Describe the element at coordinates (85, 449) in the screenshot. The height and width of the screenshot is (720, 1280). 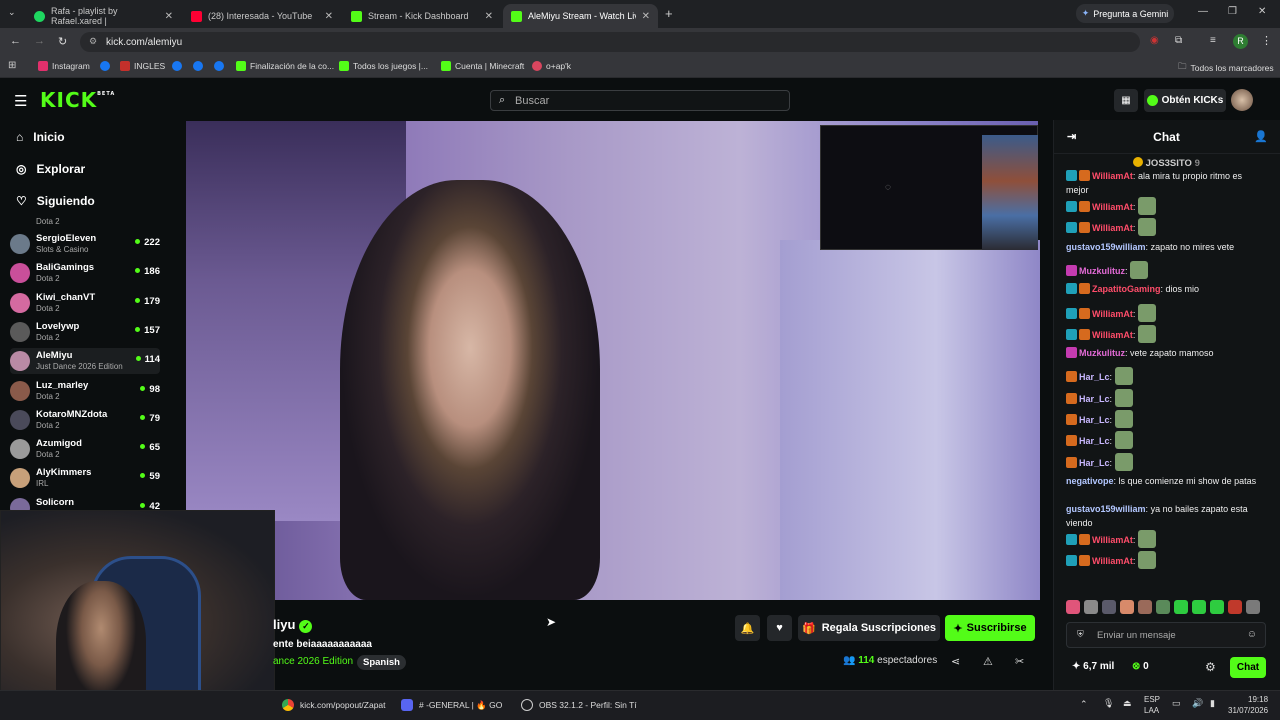
I see `sidebar-channel-item: Azumigod Dota 2 65` at that location.